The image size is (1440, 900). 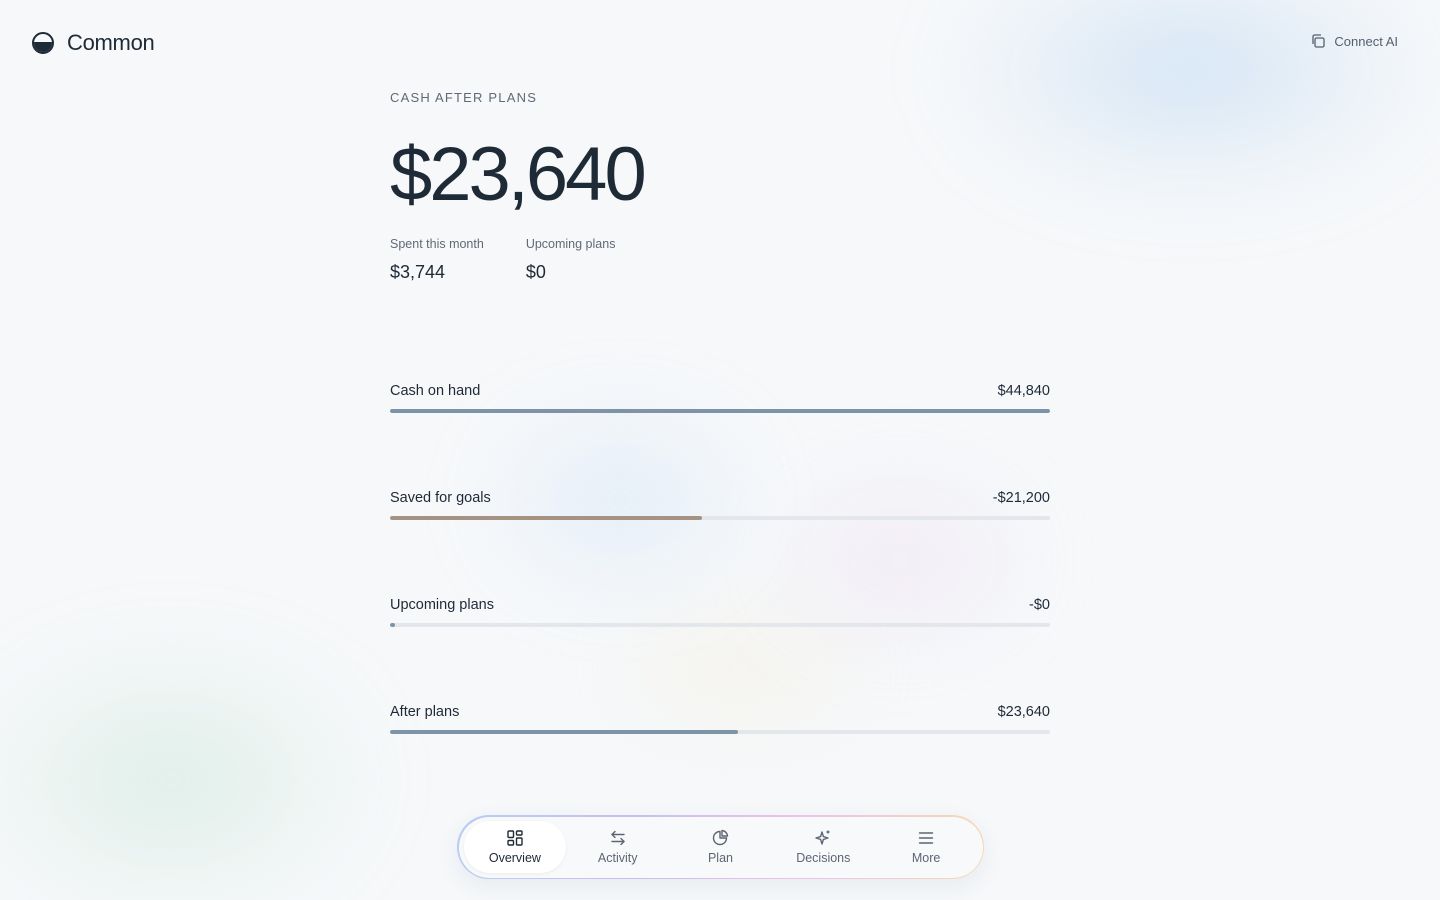 What do you see at coordinates (515, 847) in the screenshot?
I see `tab-overview: Overview` at bounding box center [515, 847].